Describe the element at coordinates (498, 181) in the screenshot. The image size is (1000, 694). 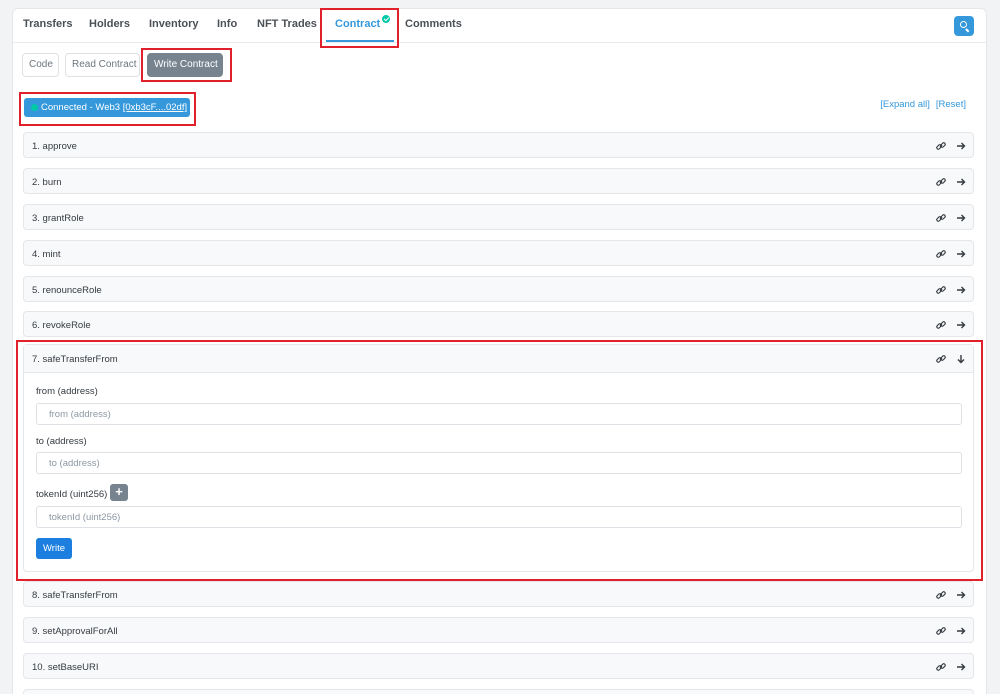
I see `function-row-burn: 2. burn` at that location.